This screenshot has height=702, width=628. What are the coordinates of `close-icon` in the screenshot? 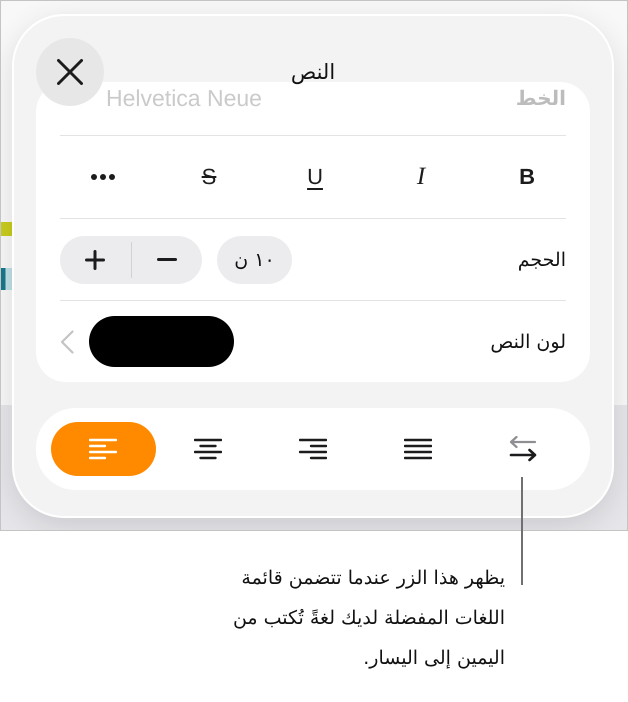 It's located at (70, 72).